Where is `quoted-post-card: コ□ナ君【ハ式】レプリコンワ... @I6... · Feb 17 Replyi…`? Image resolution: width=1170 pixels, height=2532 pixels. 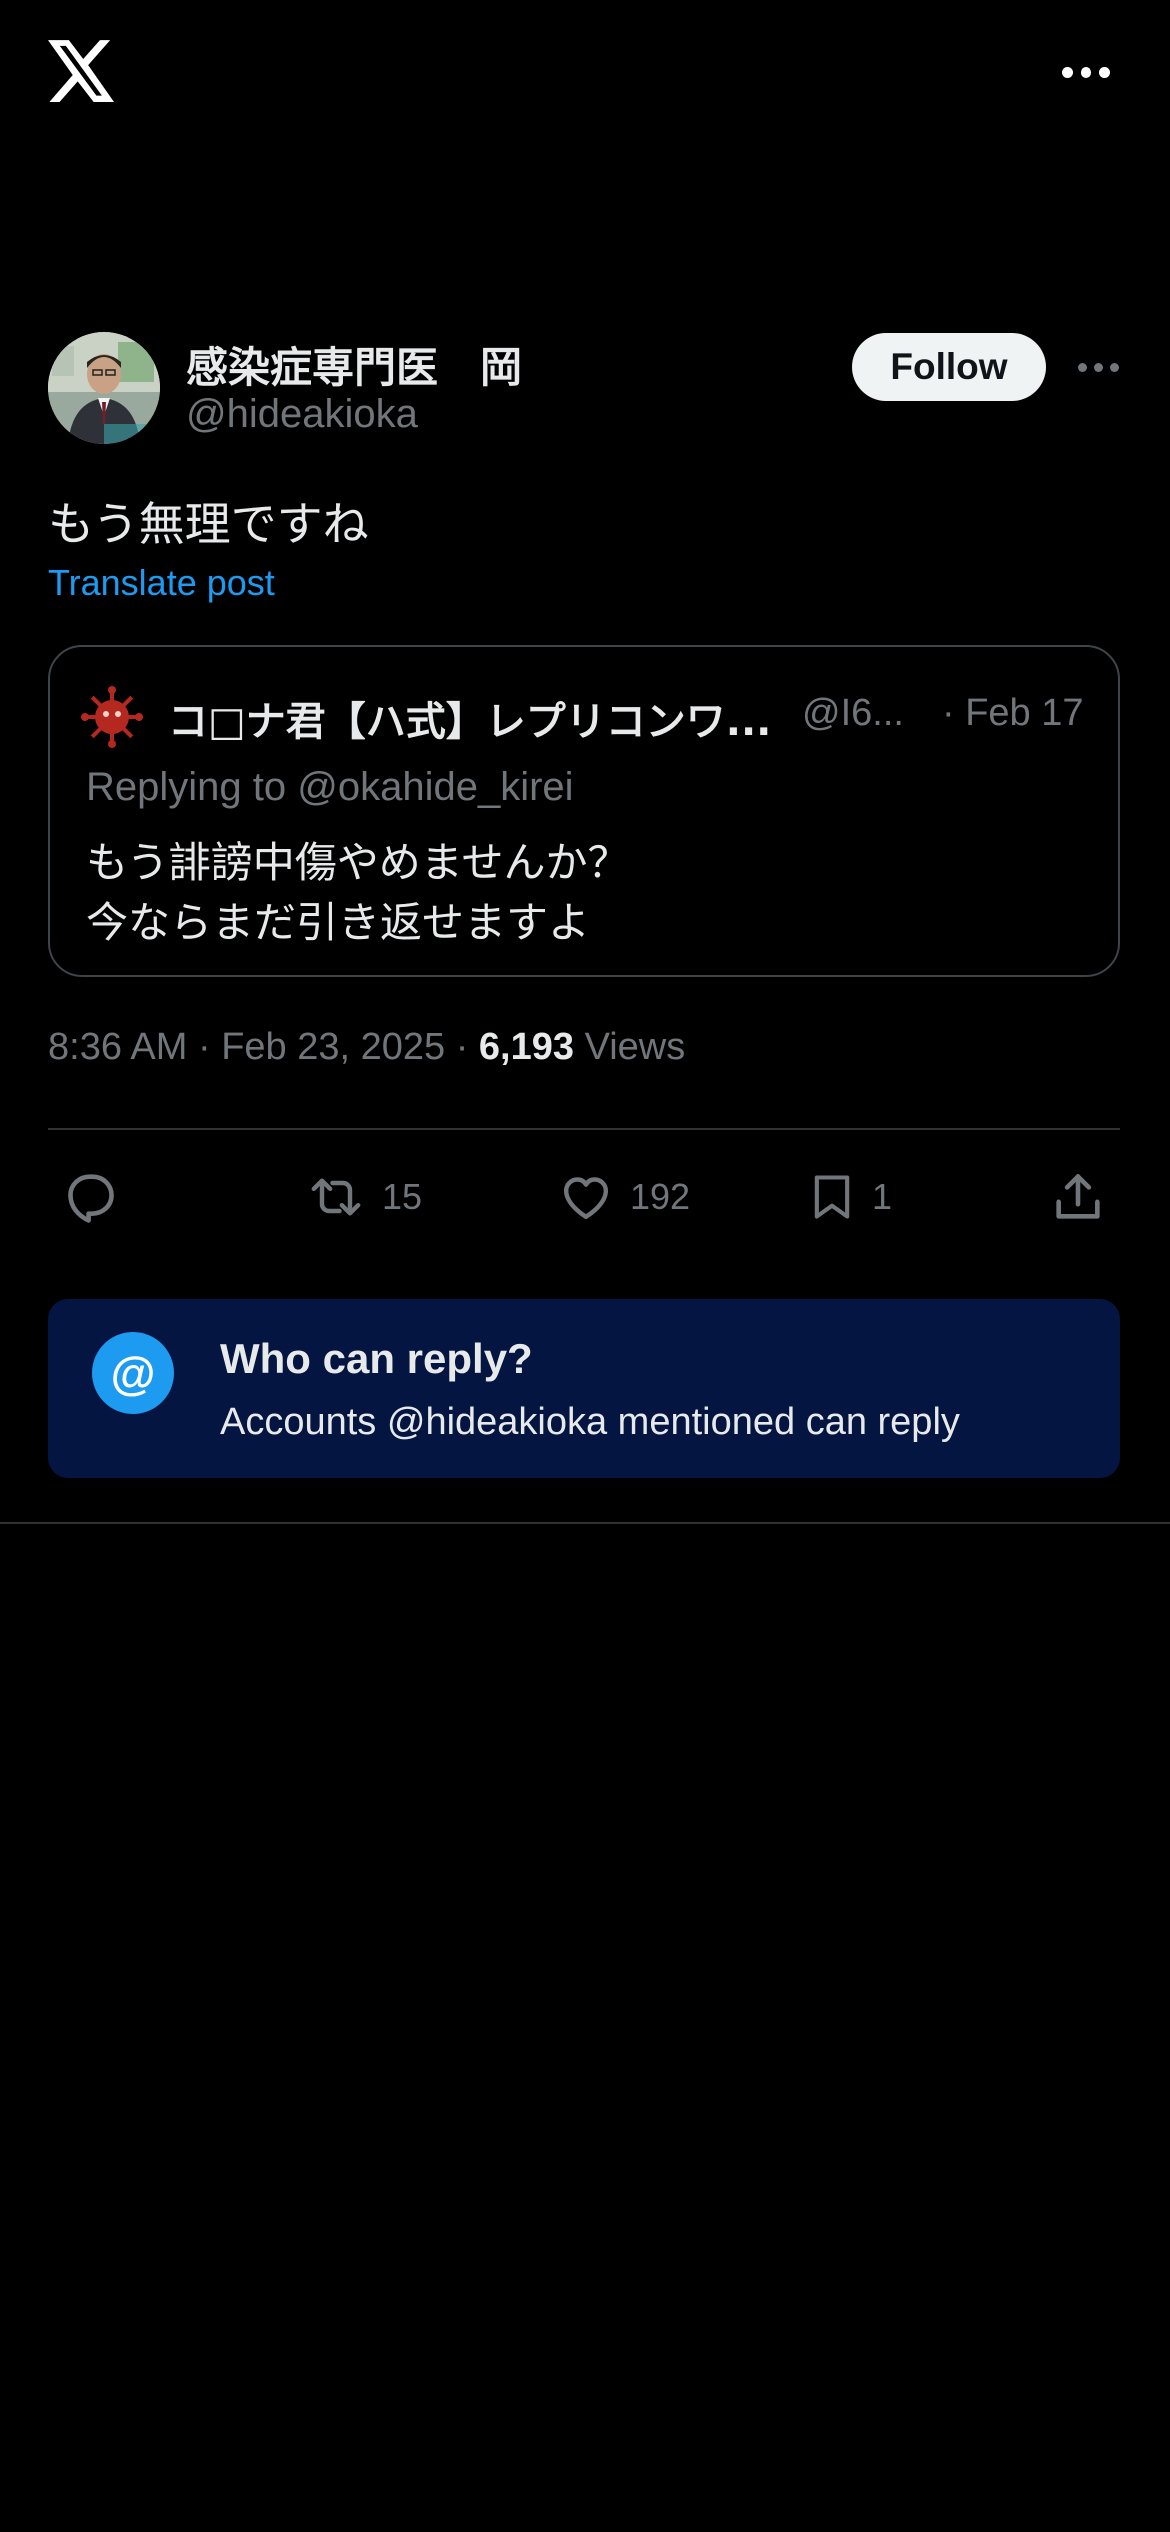 quoted-post-card: コ□ナ君【ハ式】レプリコンワ... @I6... · Feb 17 Replyi… is located at coordinates (584, 811).